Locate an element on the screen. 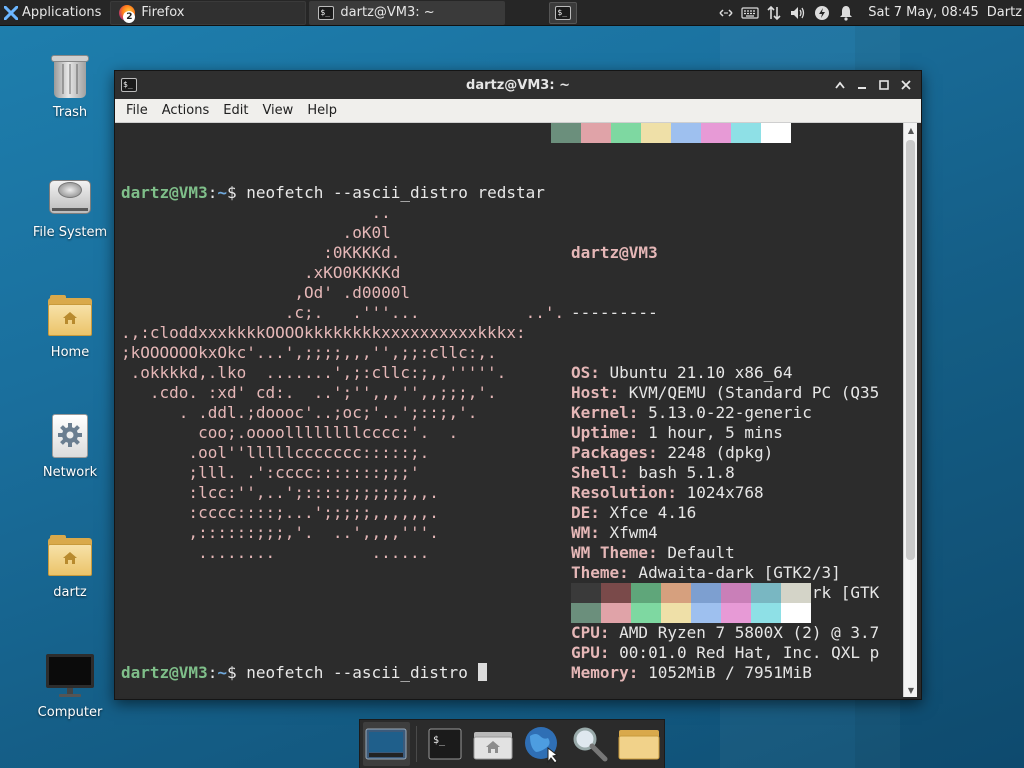  desktop-icon-network: Network is located at coordinates (70, 446).